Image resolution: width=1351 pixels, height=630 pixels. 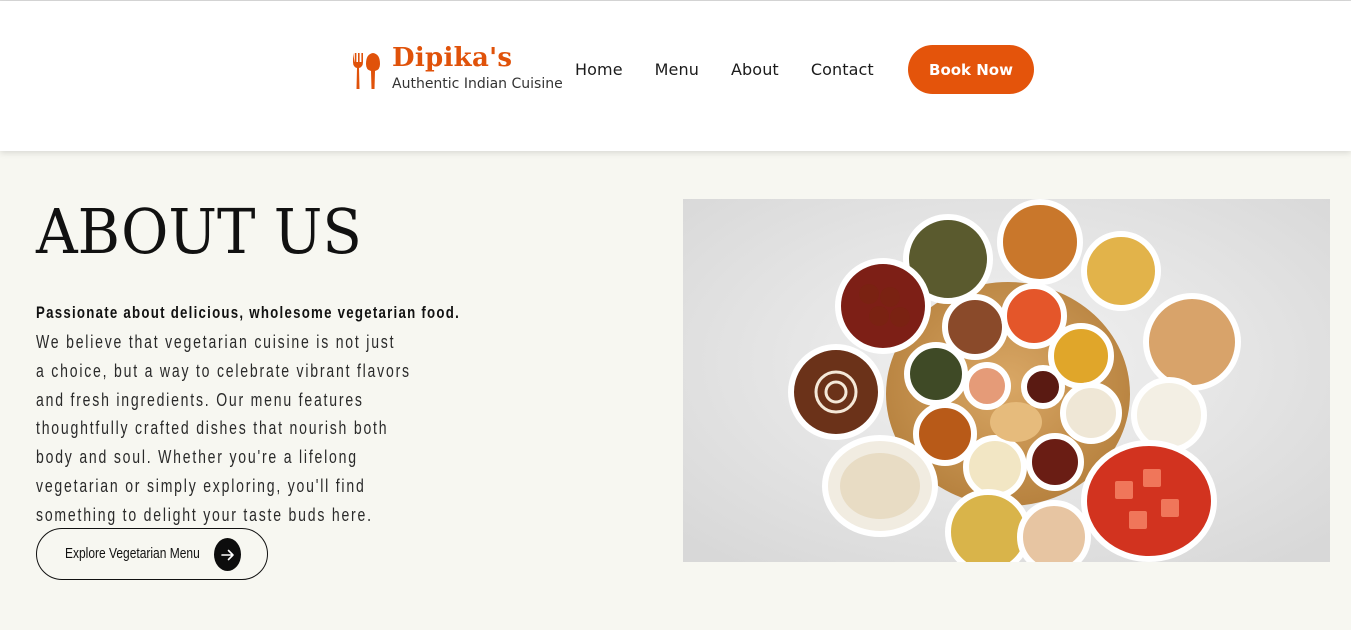 I want to click on brand-logo: Dipika's Authentic Indian Cuisine, so click(x=456, y=71).